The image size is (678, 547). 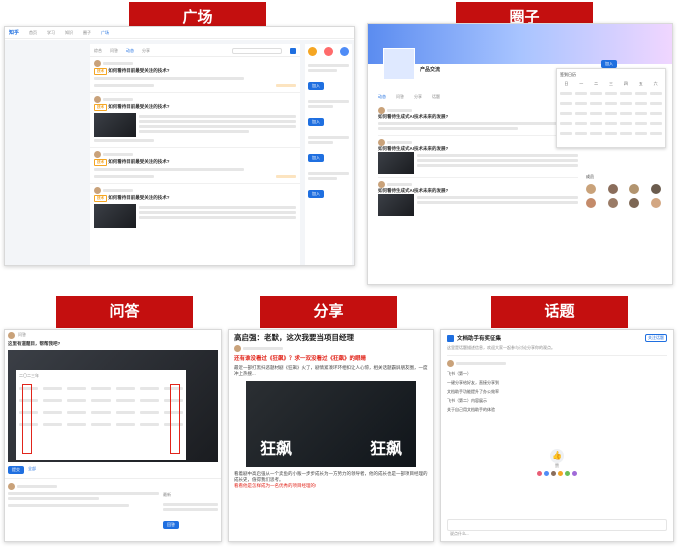 I want to click on thumbs-up-icon: 👍, so click(x=557, y=456).